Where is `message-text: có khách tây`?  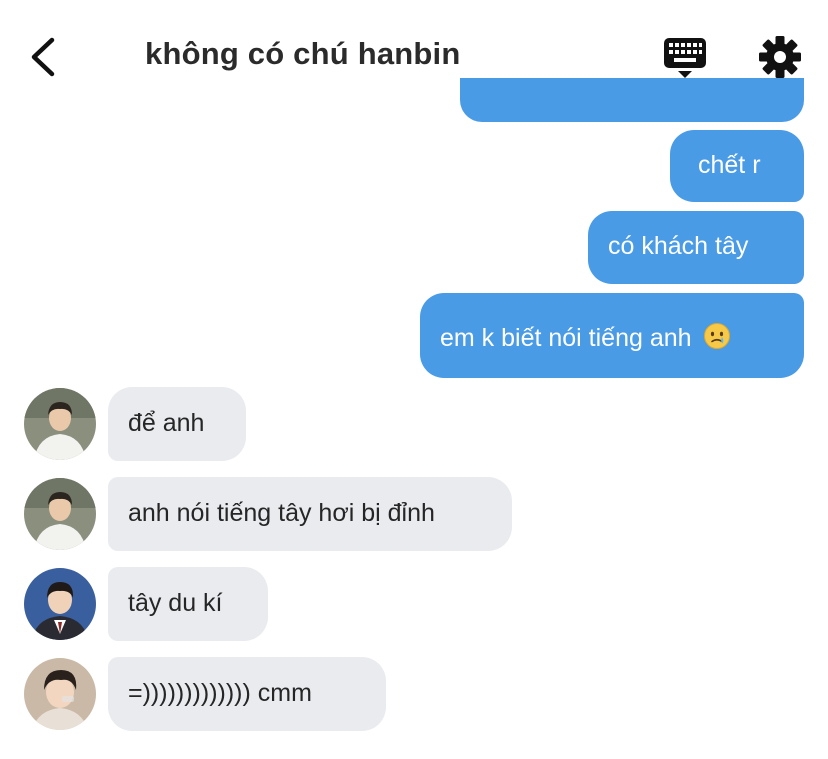 message-text: có khách tây is located at coordinates (678, 246).